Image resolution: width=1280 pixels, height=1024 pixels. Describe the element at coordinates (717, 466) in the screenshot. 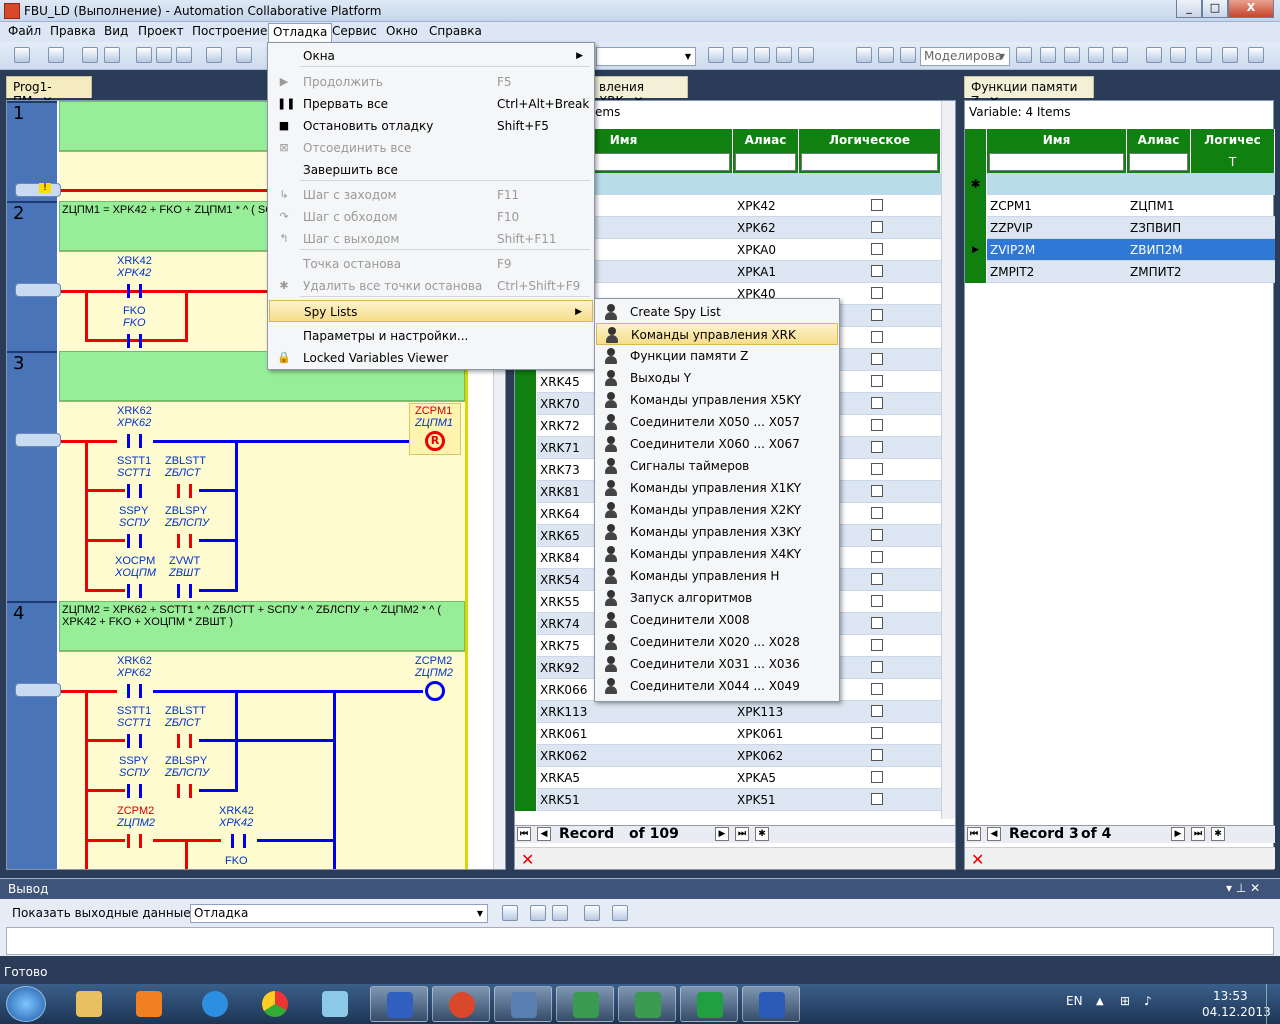

I see `spy-list-item: Сигналы таймеров` at that location.